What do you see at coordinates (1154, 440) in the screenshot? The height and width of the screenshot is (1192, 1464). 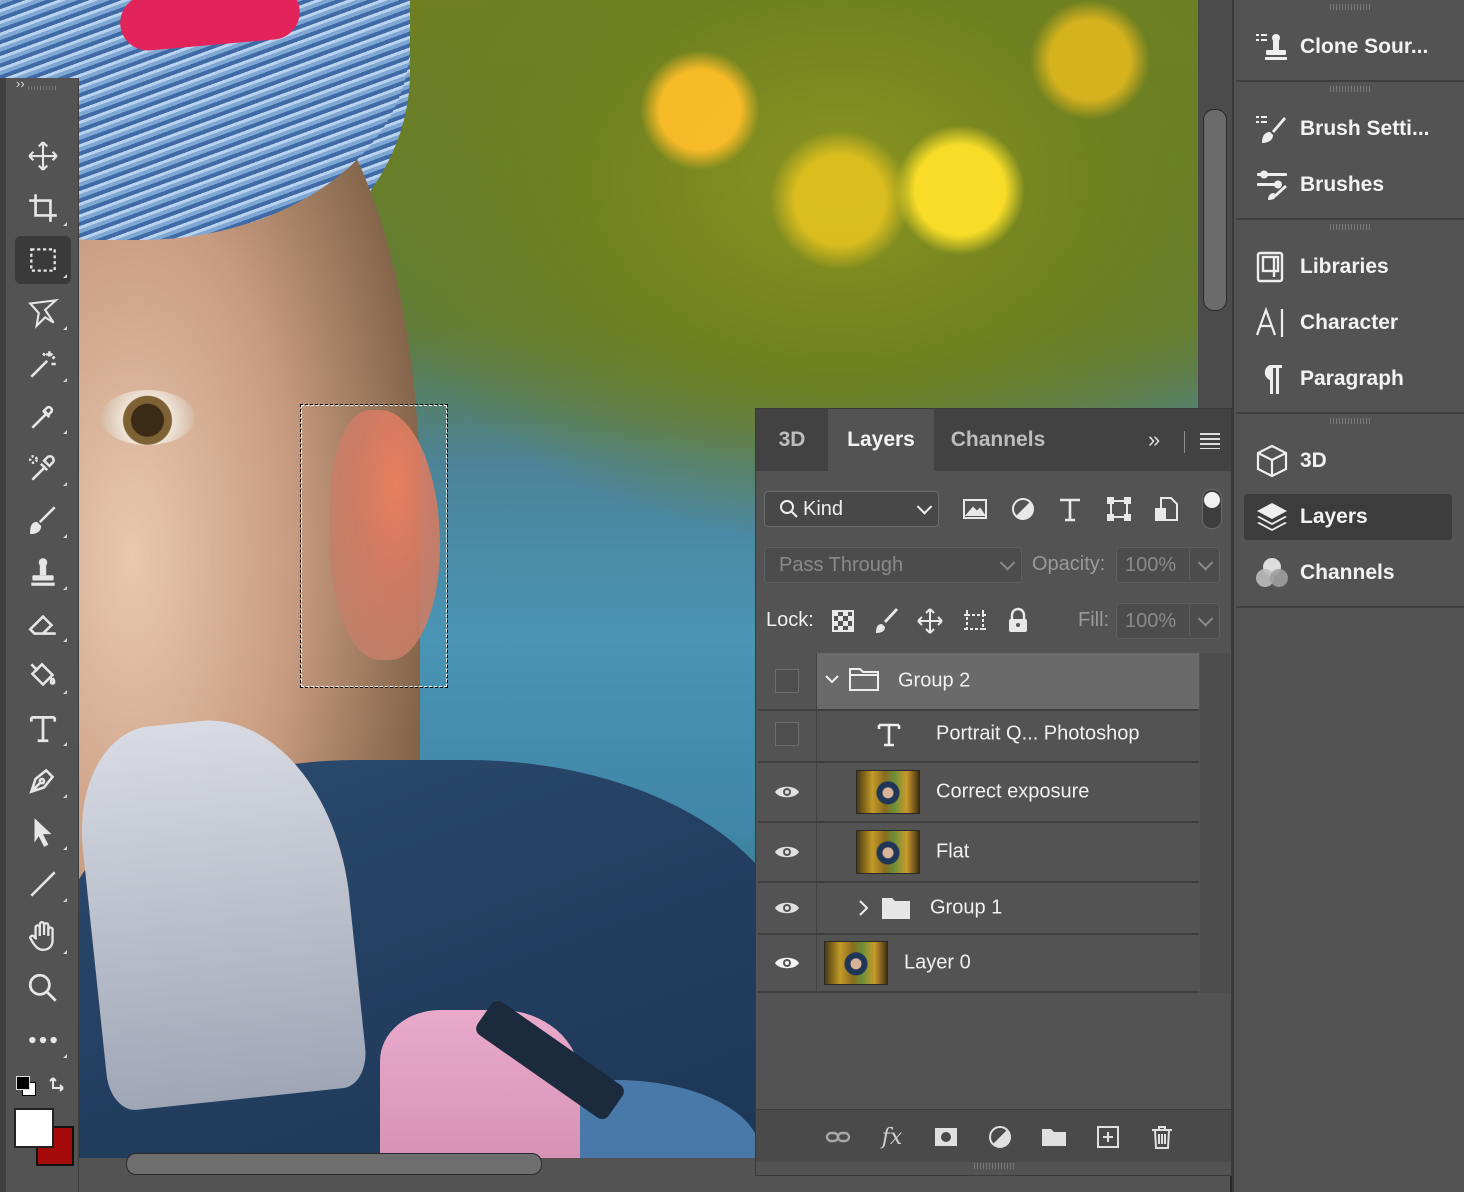 I see `expand-panels-icon: »` at bounding box center [1154, 440].